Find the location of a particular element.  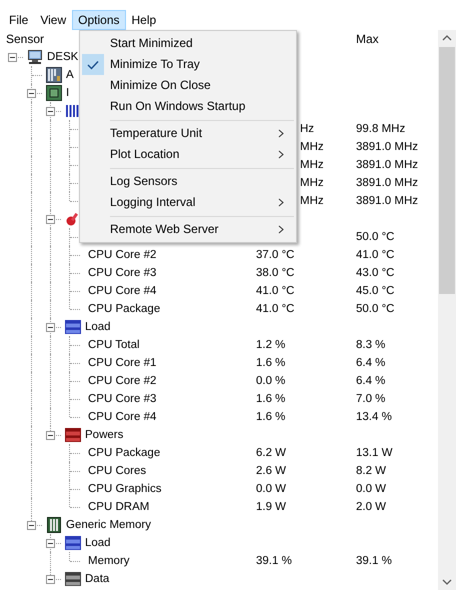

column-header: Max is located at coordinates (364, 39).